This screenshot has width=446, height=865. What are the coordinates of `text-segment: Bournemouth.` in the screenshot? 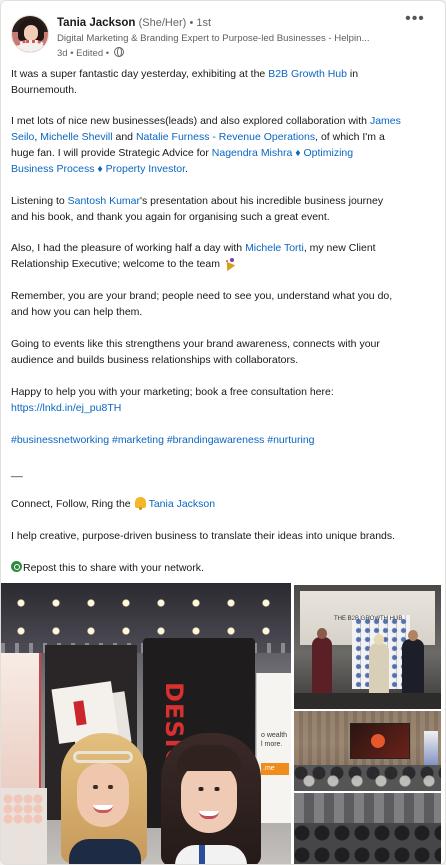 It's located at (44, 90).